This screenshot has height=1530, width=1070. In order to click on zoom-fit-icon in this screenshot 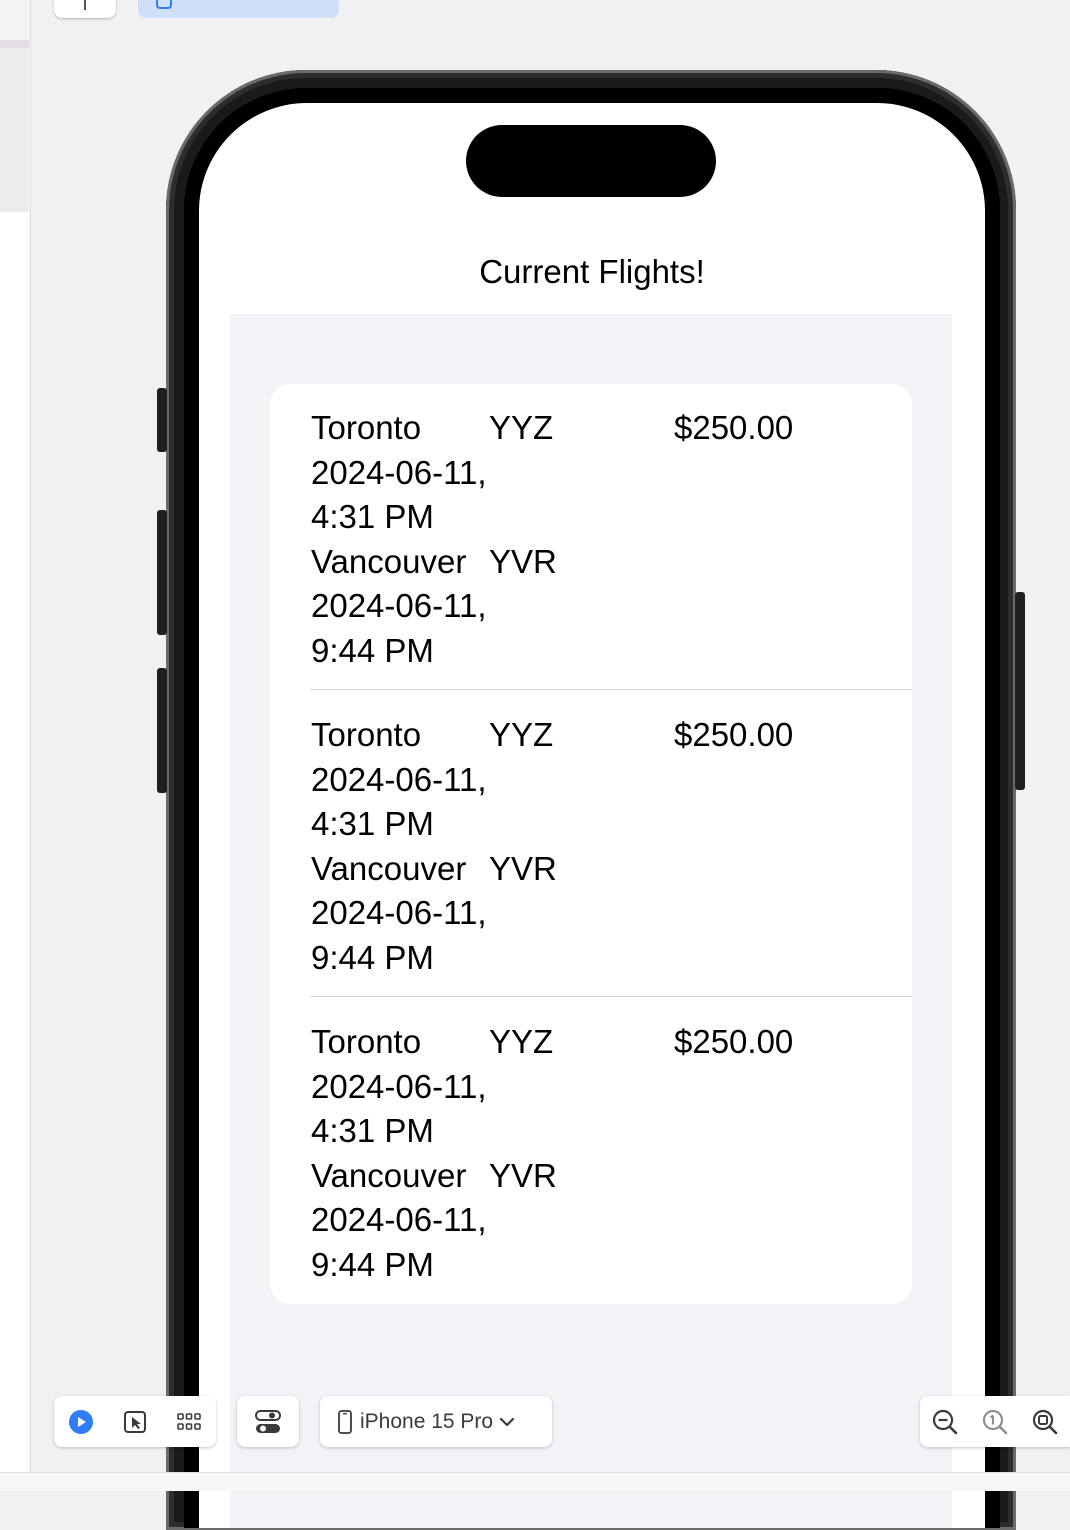, I will do `click(1045, 1422)`.